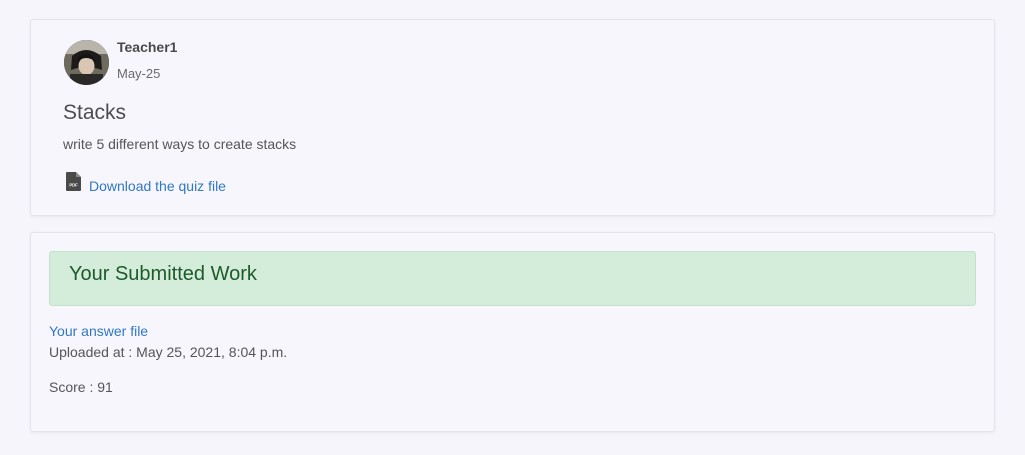 The image size is (1025, 455). What do you see at coordinates (163, 274) in the screenshot?
I see `submitted-work-heading: Your Submitted Work` at bounding box center [163, 274].